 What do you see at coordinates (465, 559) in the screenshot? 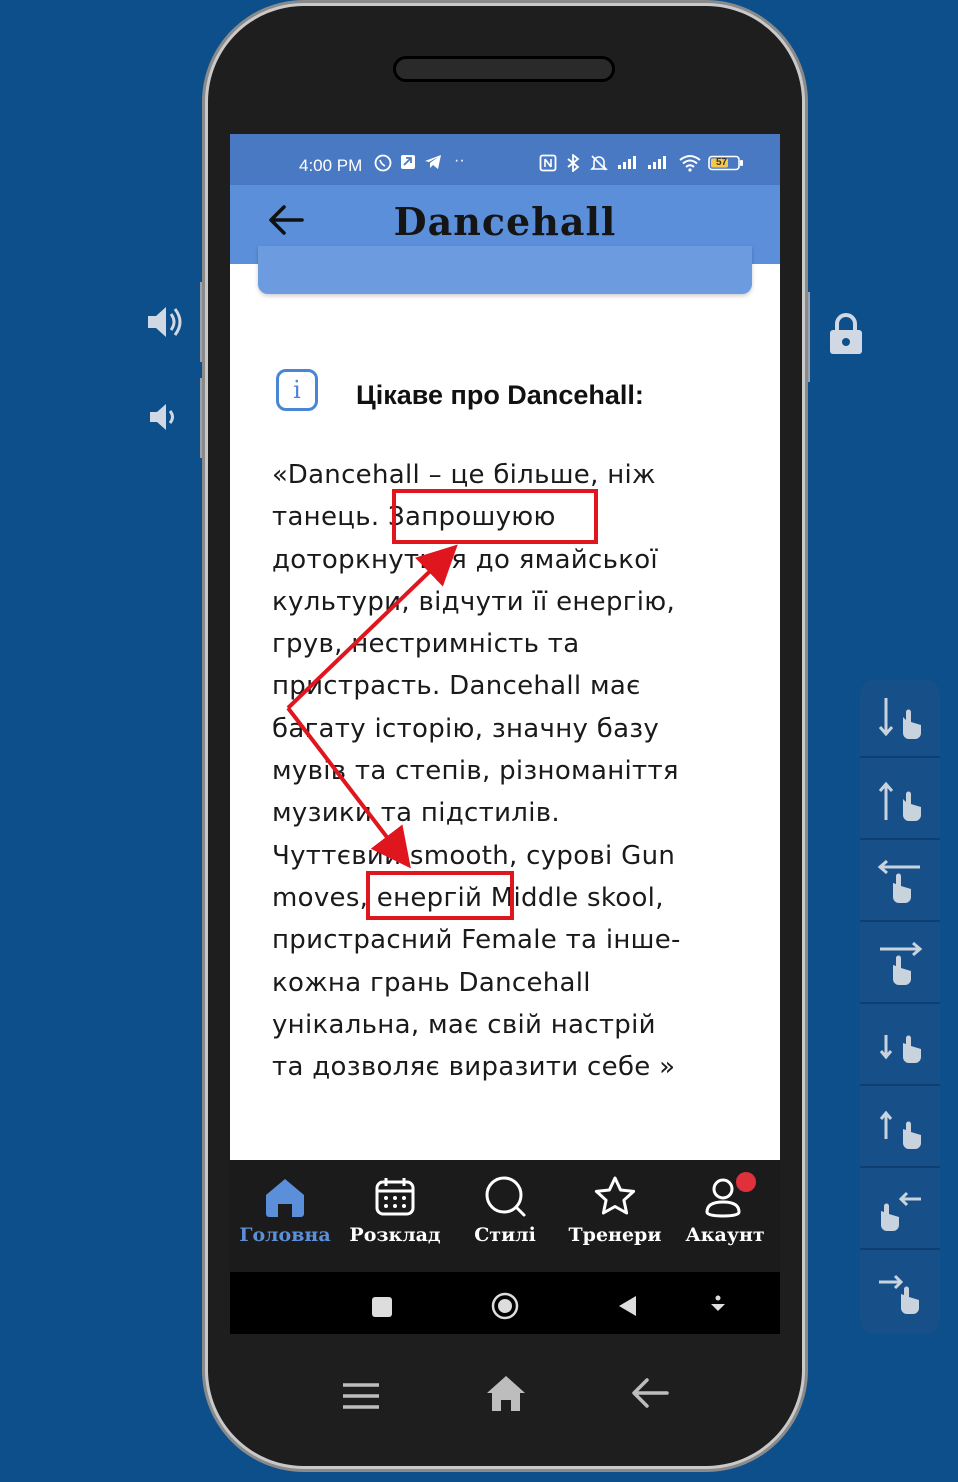
I see `quote-line: доторкнутися до ямайської` at bounding box center [465, 559].